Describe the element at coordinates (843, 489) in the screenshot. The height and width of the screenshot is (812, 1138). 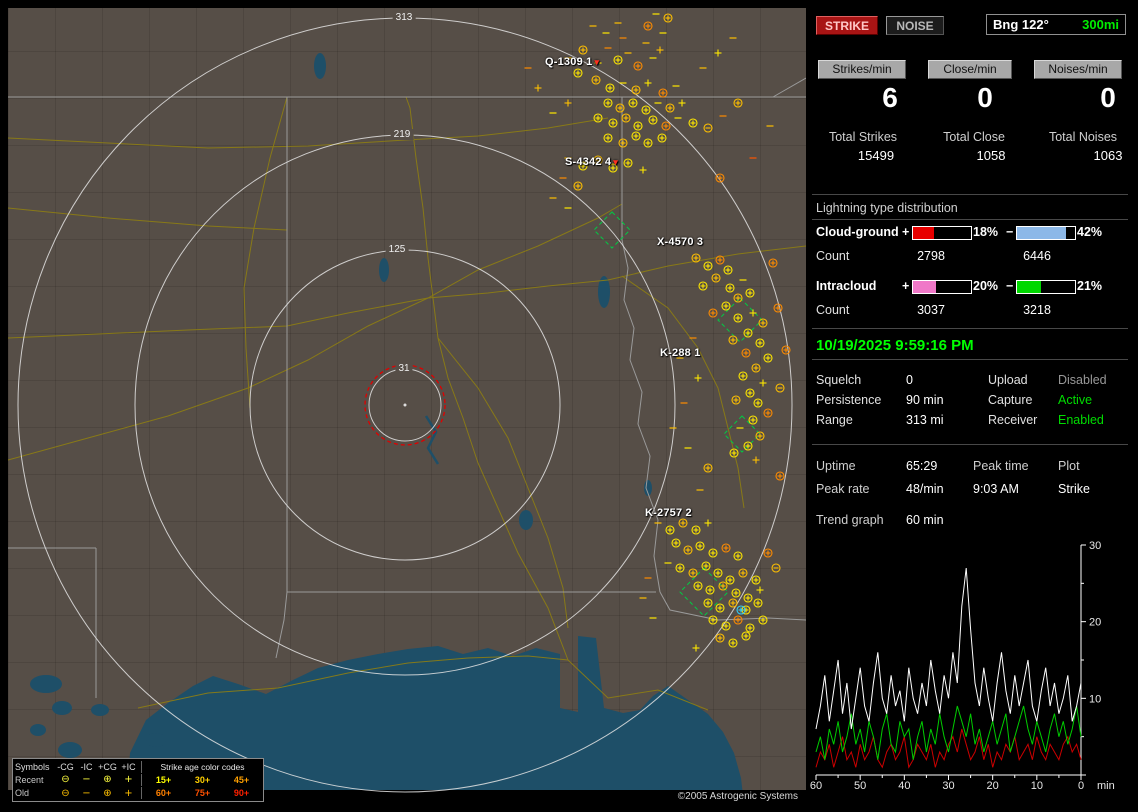
I see `peak-rate-label: Peak rate` at that location.